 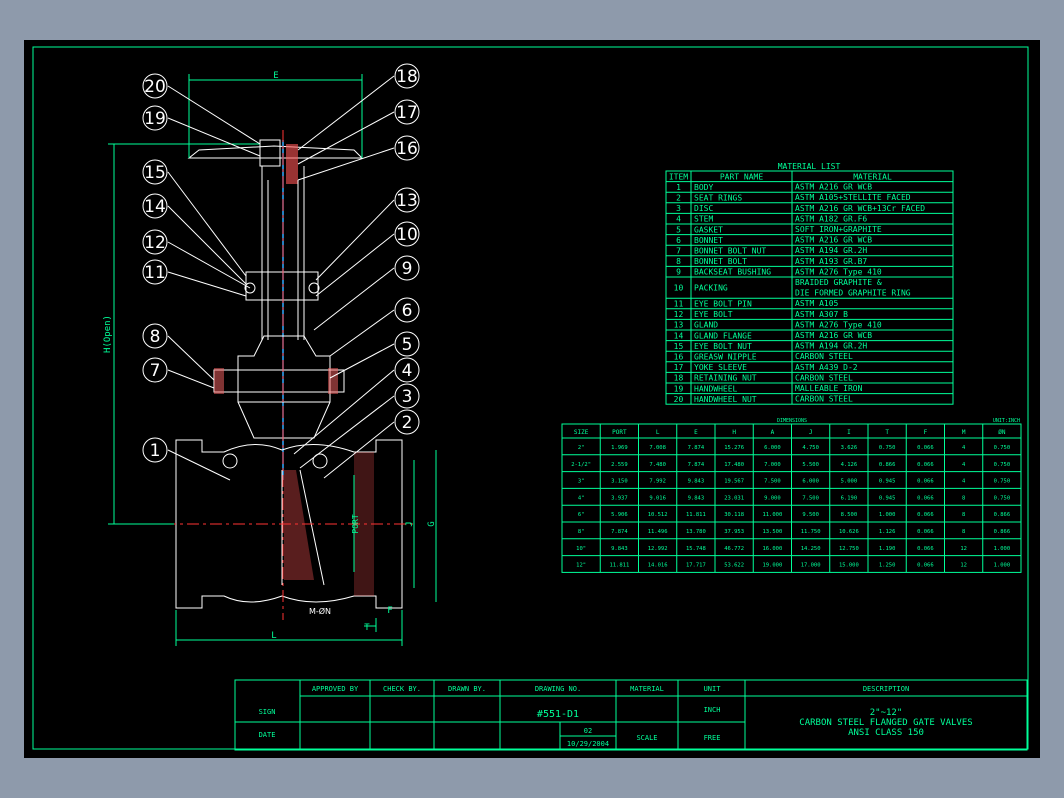 What do you see at coordinates (964, 465) in the screenshot?
I see `dim-cell: 4` at bounding box center [964, 465].